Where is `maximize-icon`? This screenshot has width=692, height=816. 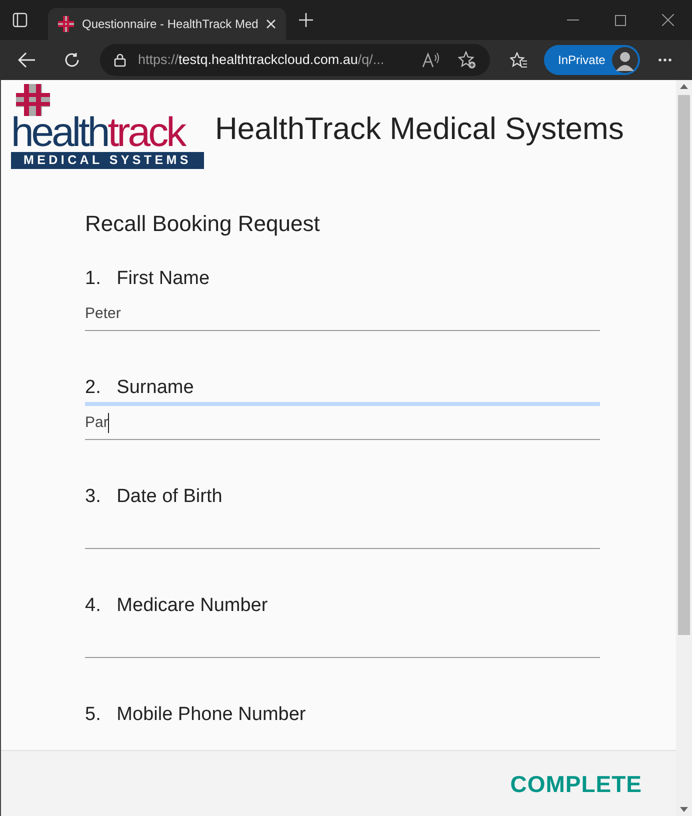 maximize-icon is located at coordinates (620, 20).